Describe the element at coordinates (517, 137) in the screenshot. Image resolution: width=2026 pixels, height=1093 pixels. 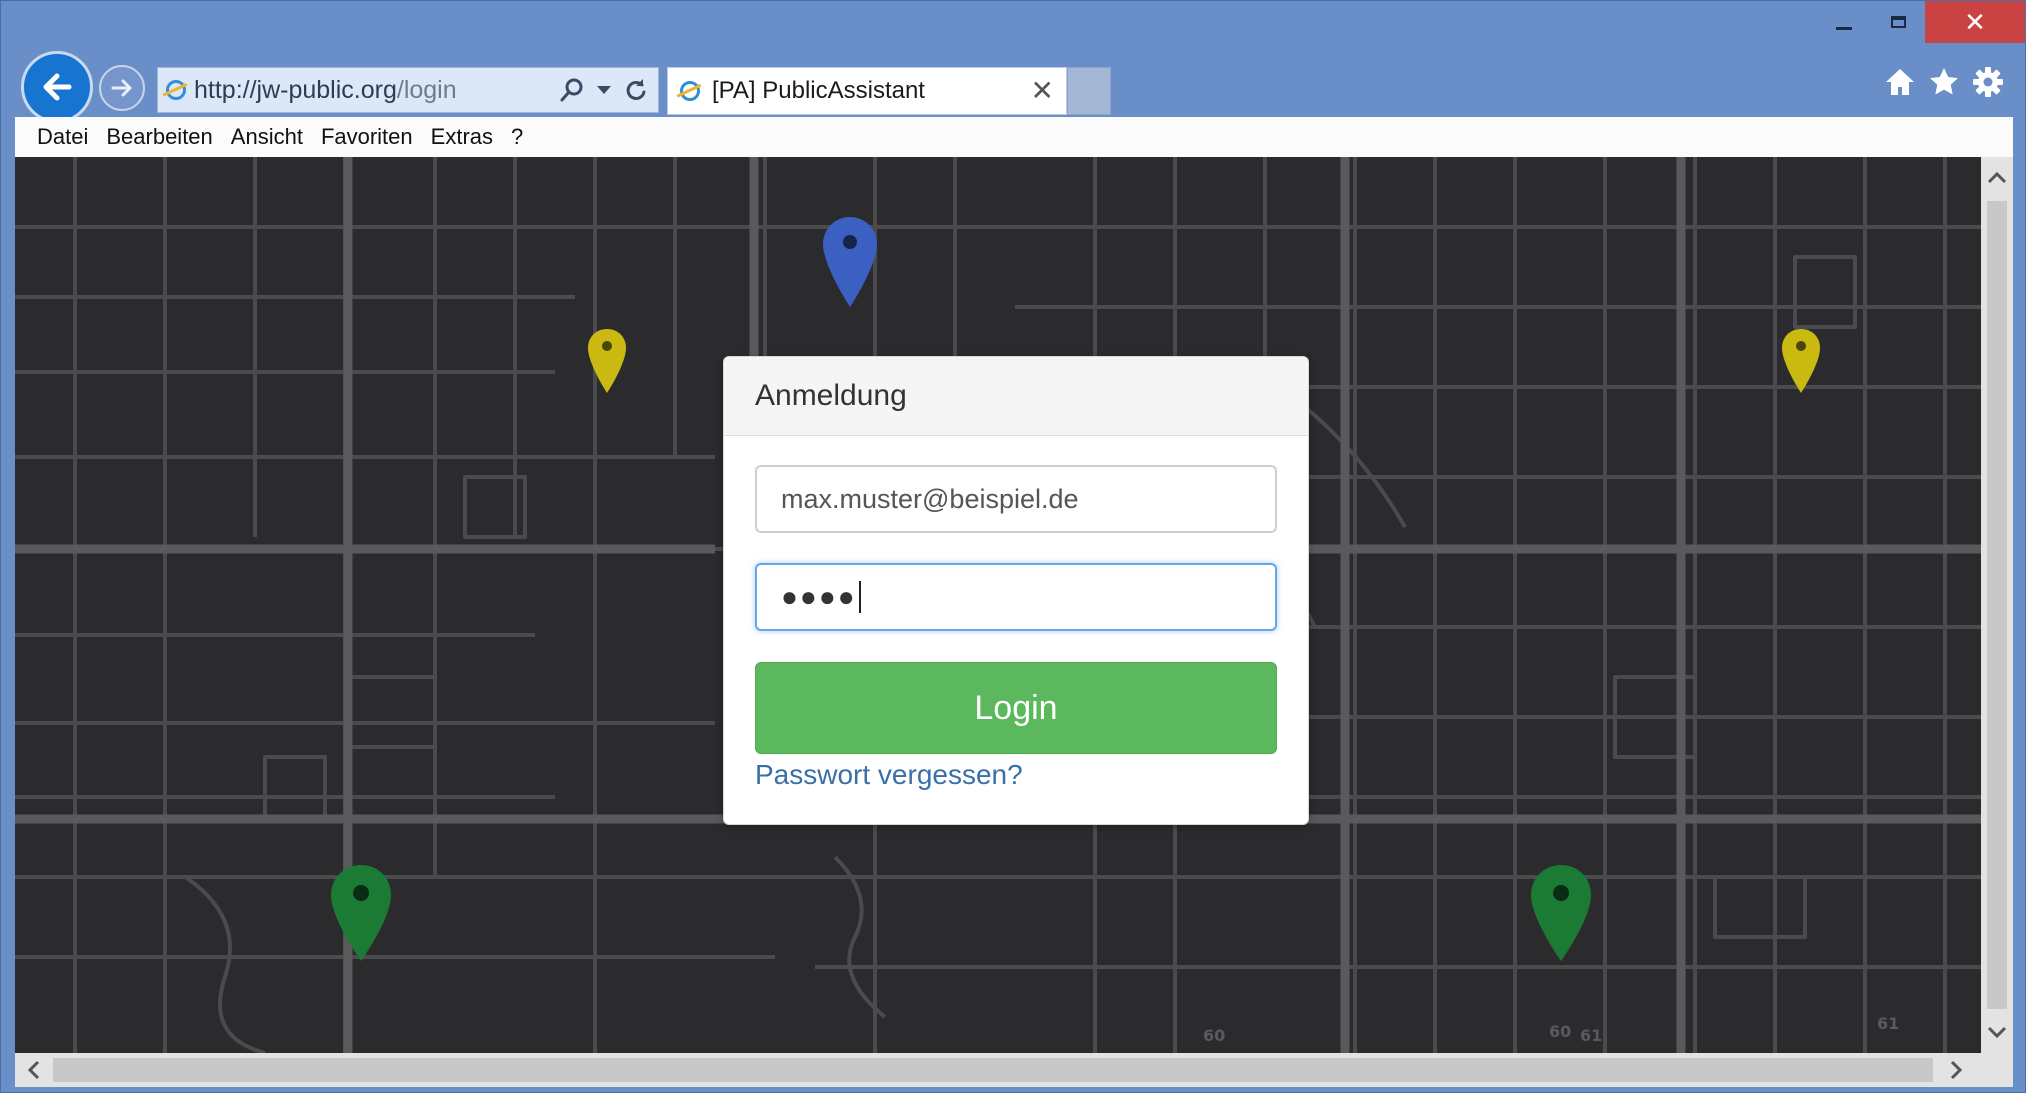
I see `menu-help: ?` at that location.